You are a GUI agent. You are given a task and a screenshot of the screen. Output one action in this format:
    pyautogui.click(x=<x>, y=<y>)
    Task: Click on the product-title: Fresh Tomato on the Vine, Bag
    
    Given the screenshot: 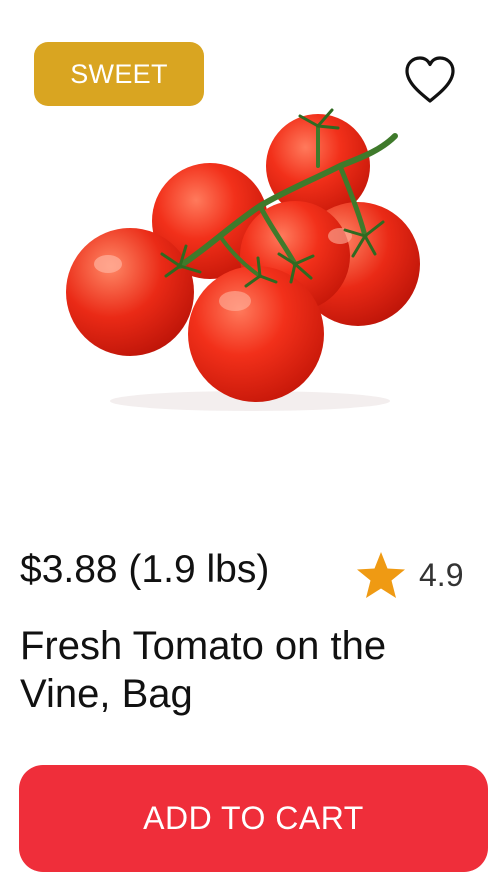 What is the action you would take?
    pyautogui.click(x=203, y=670)
    